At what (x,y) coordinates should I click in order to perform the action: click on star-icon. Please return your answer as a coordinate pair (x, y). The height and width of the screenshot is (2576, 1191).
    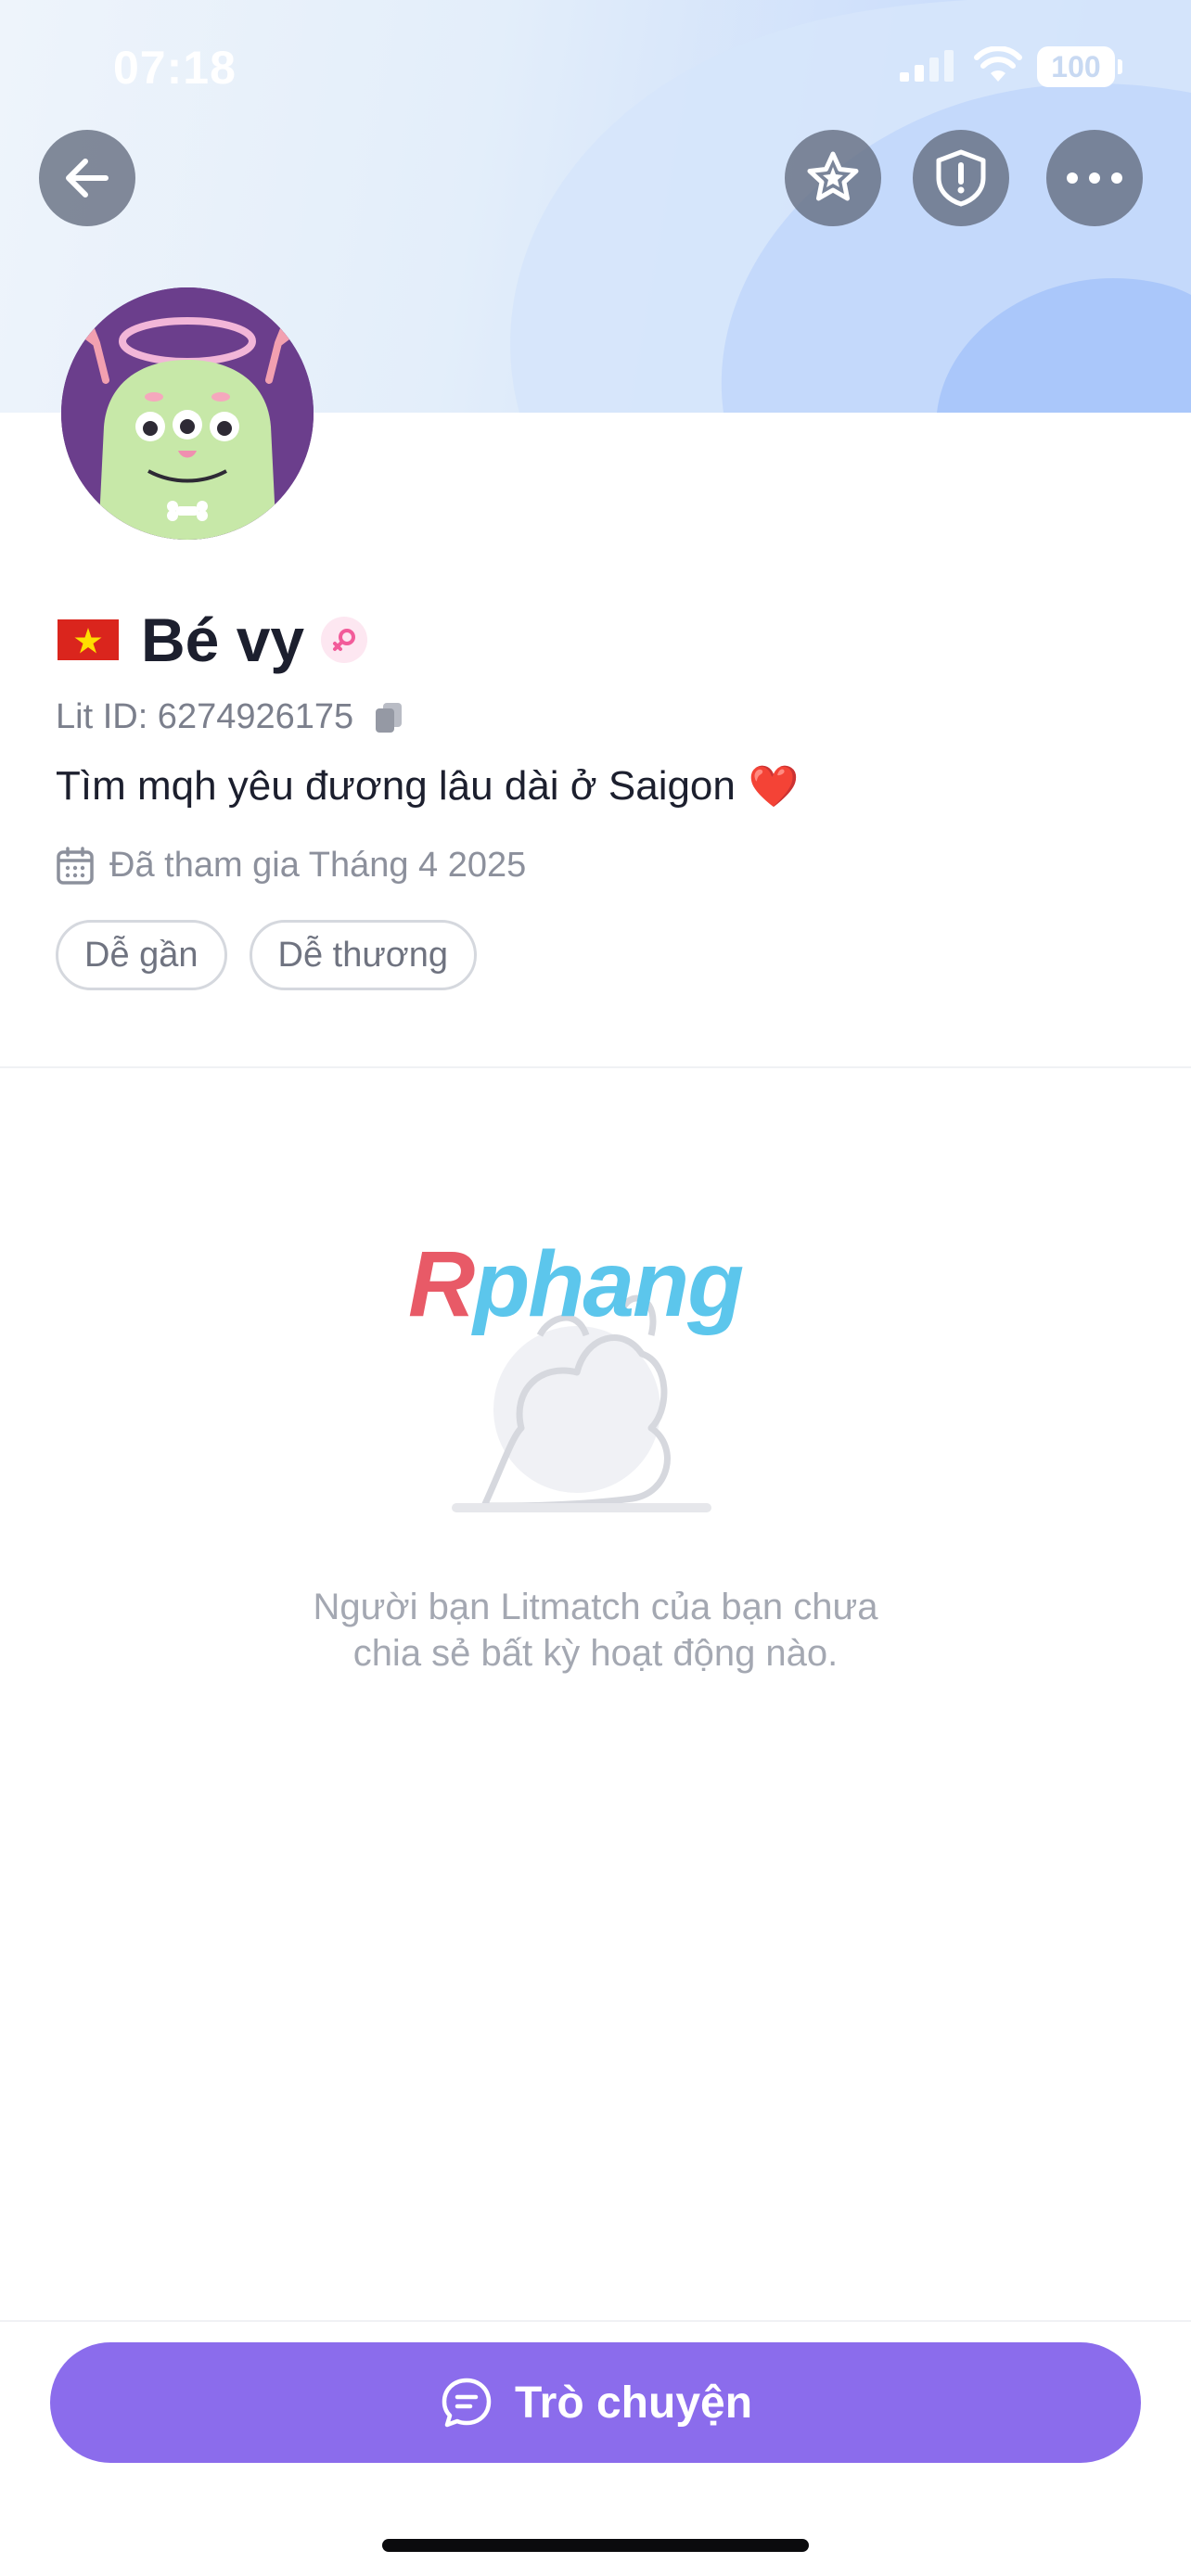
    Looking at the image, I should click on (833, 176).